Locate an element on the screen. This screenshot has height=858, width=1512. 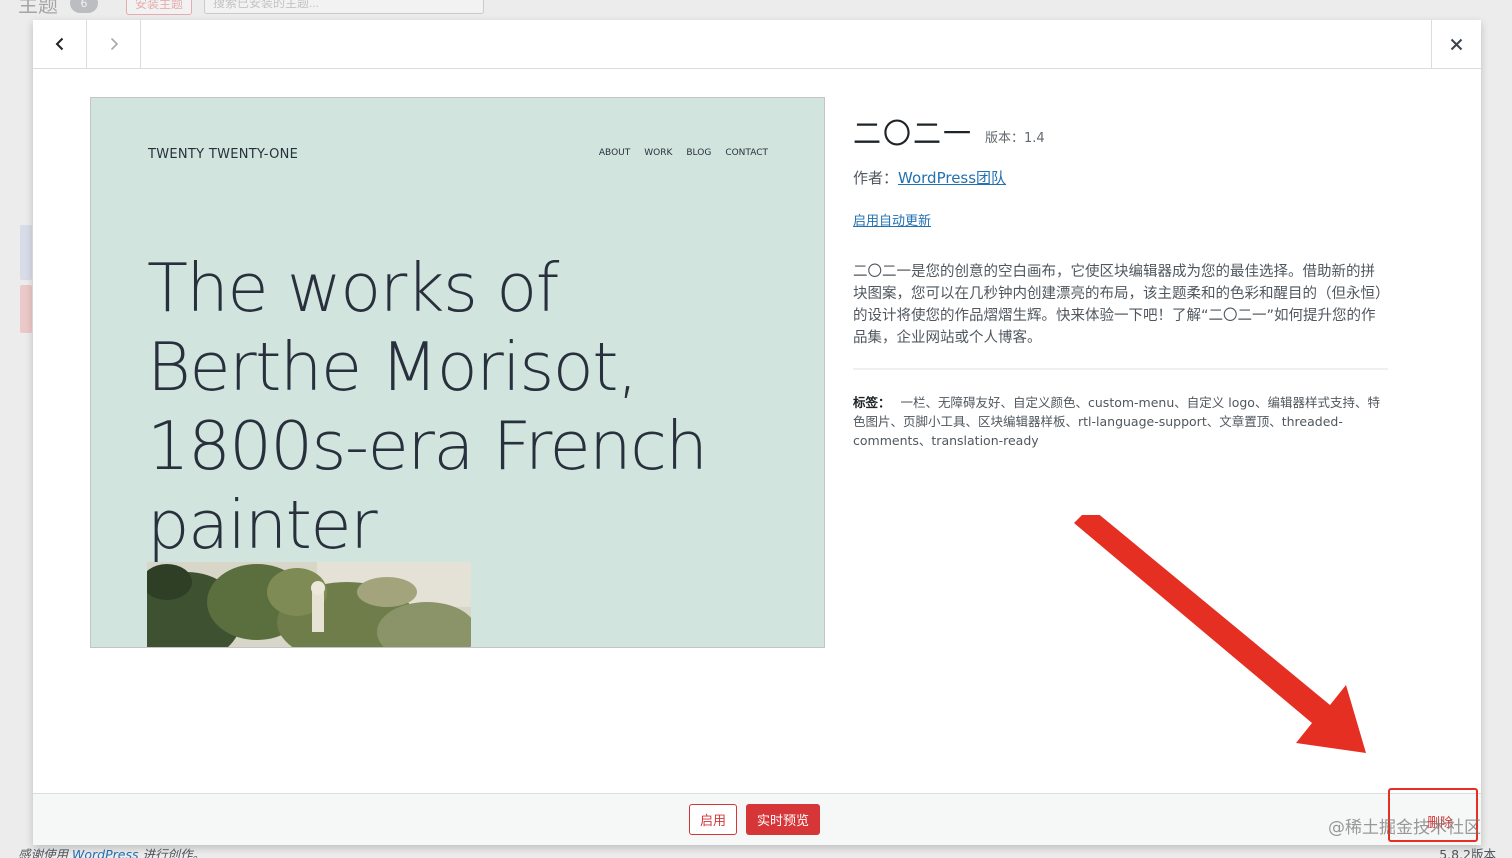
theme-name-row: 二〇二一 版本：1.4 is located at coordinates (1120, 132).